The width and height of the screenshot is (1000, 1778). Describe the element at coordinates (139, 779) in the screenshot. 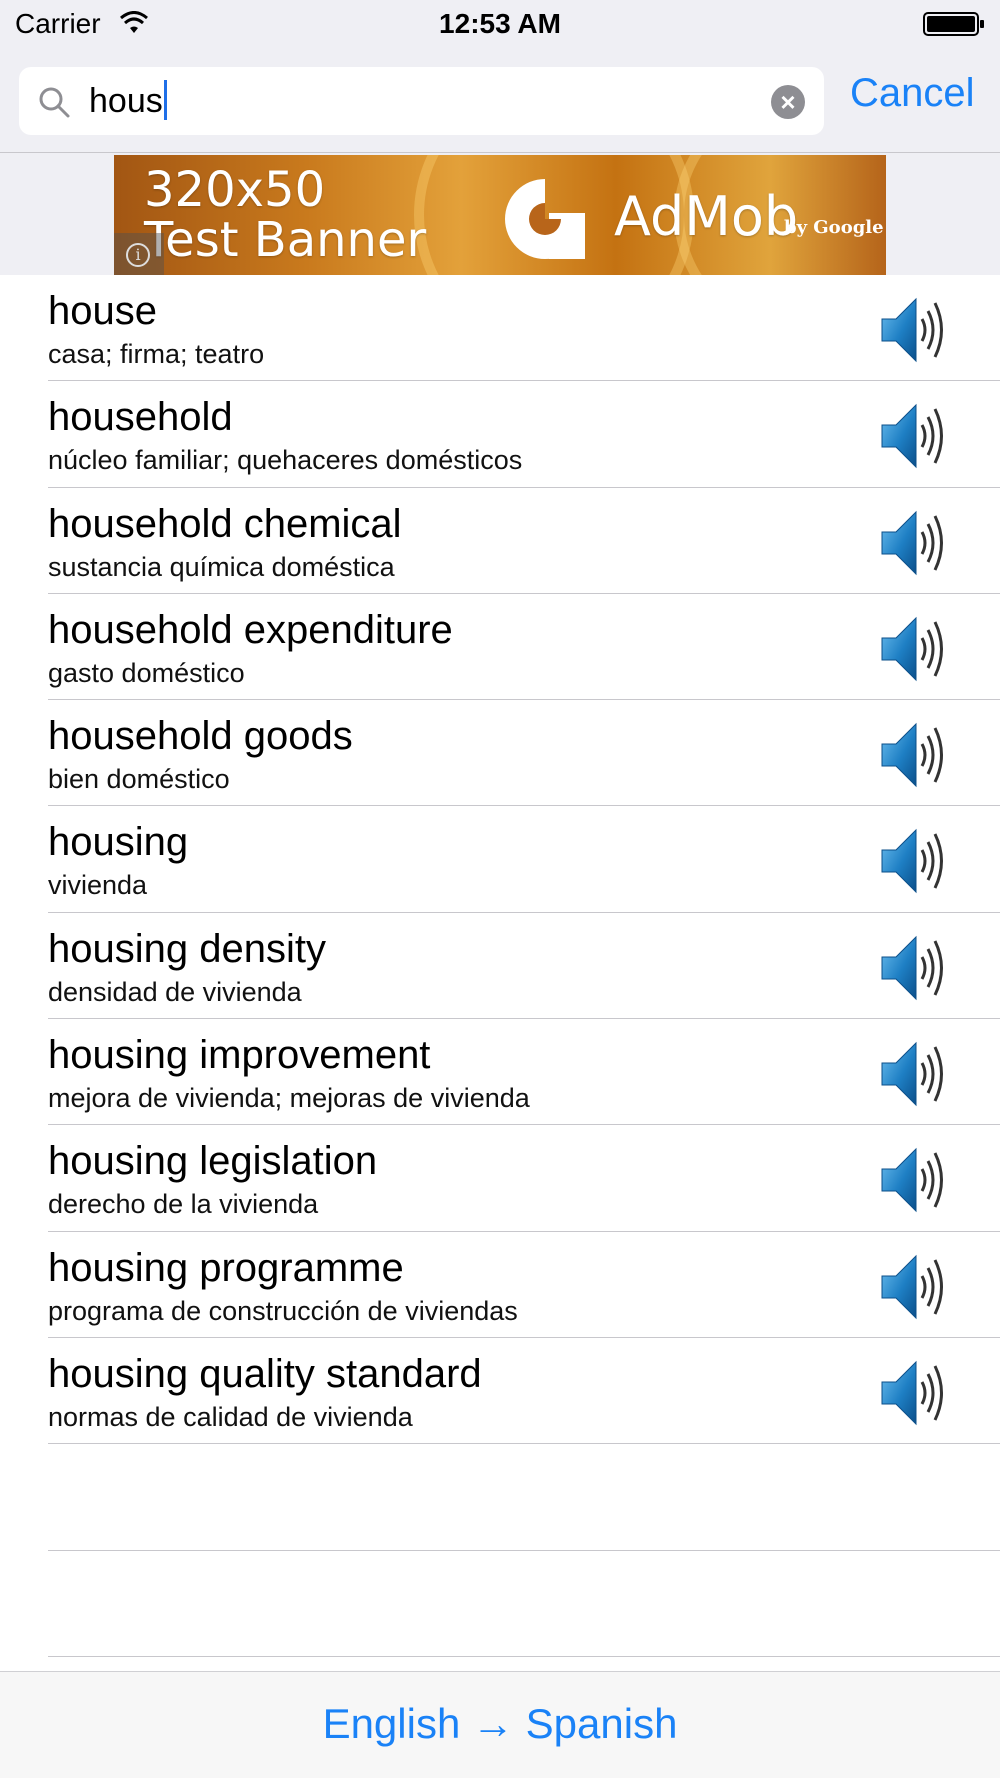

I see `result-translation: bien doméstico` at that location.